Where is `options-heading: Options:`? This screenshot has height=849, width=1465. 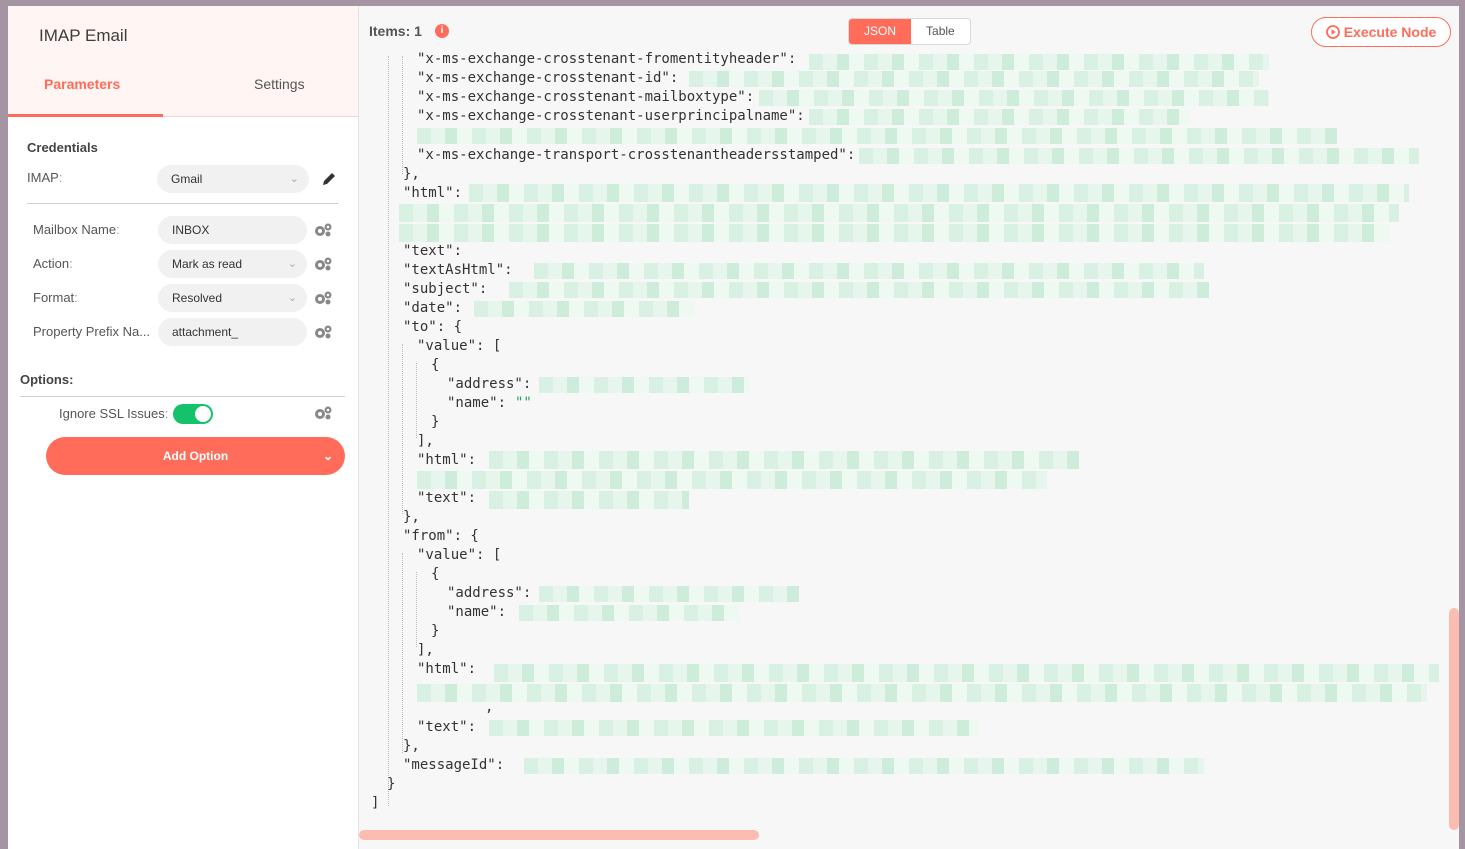
options-heading: Options: is located at coordinates (47, 379).